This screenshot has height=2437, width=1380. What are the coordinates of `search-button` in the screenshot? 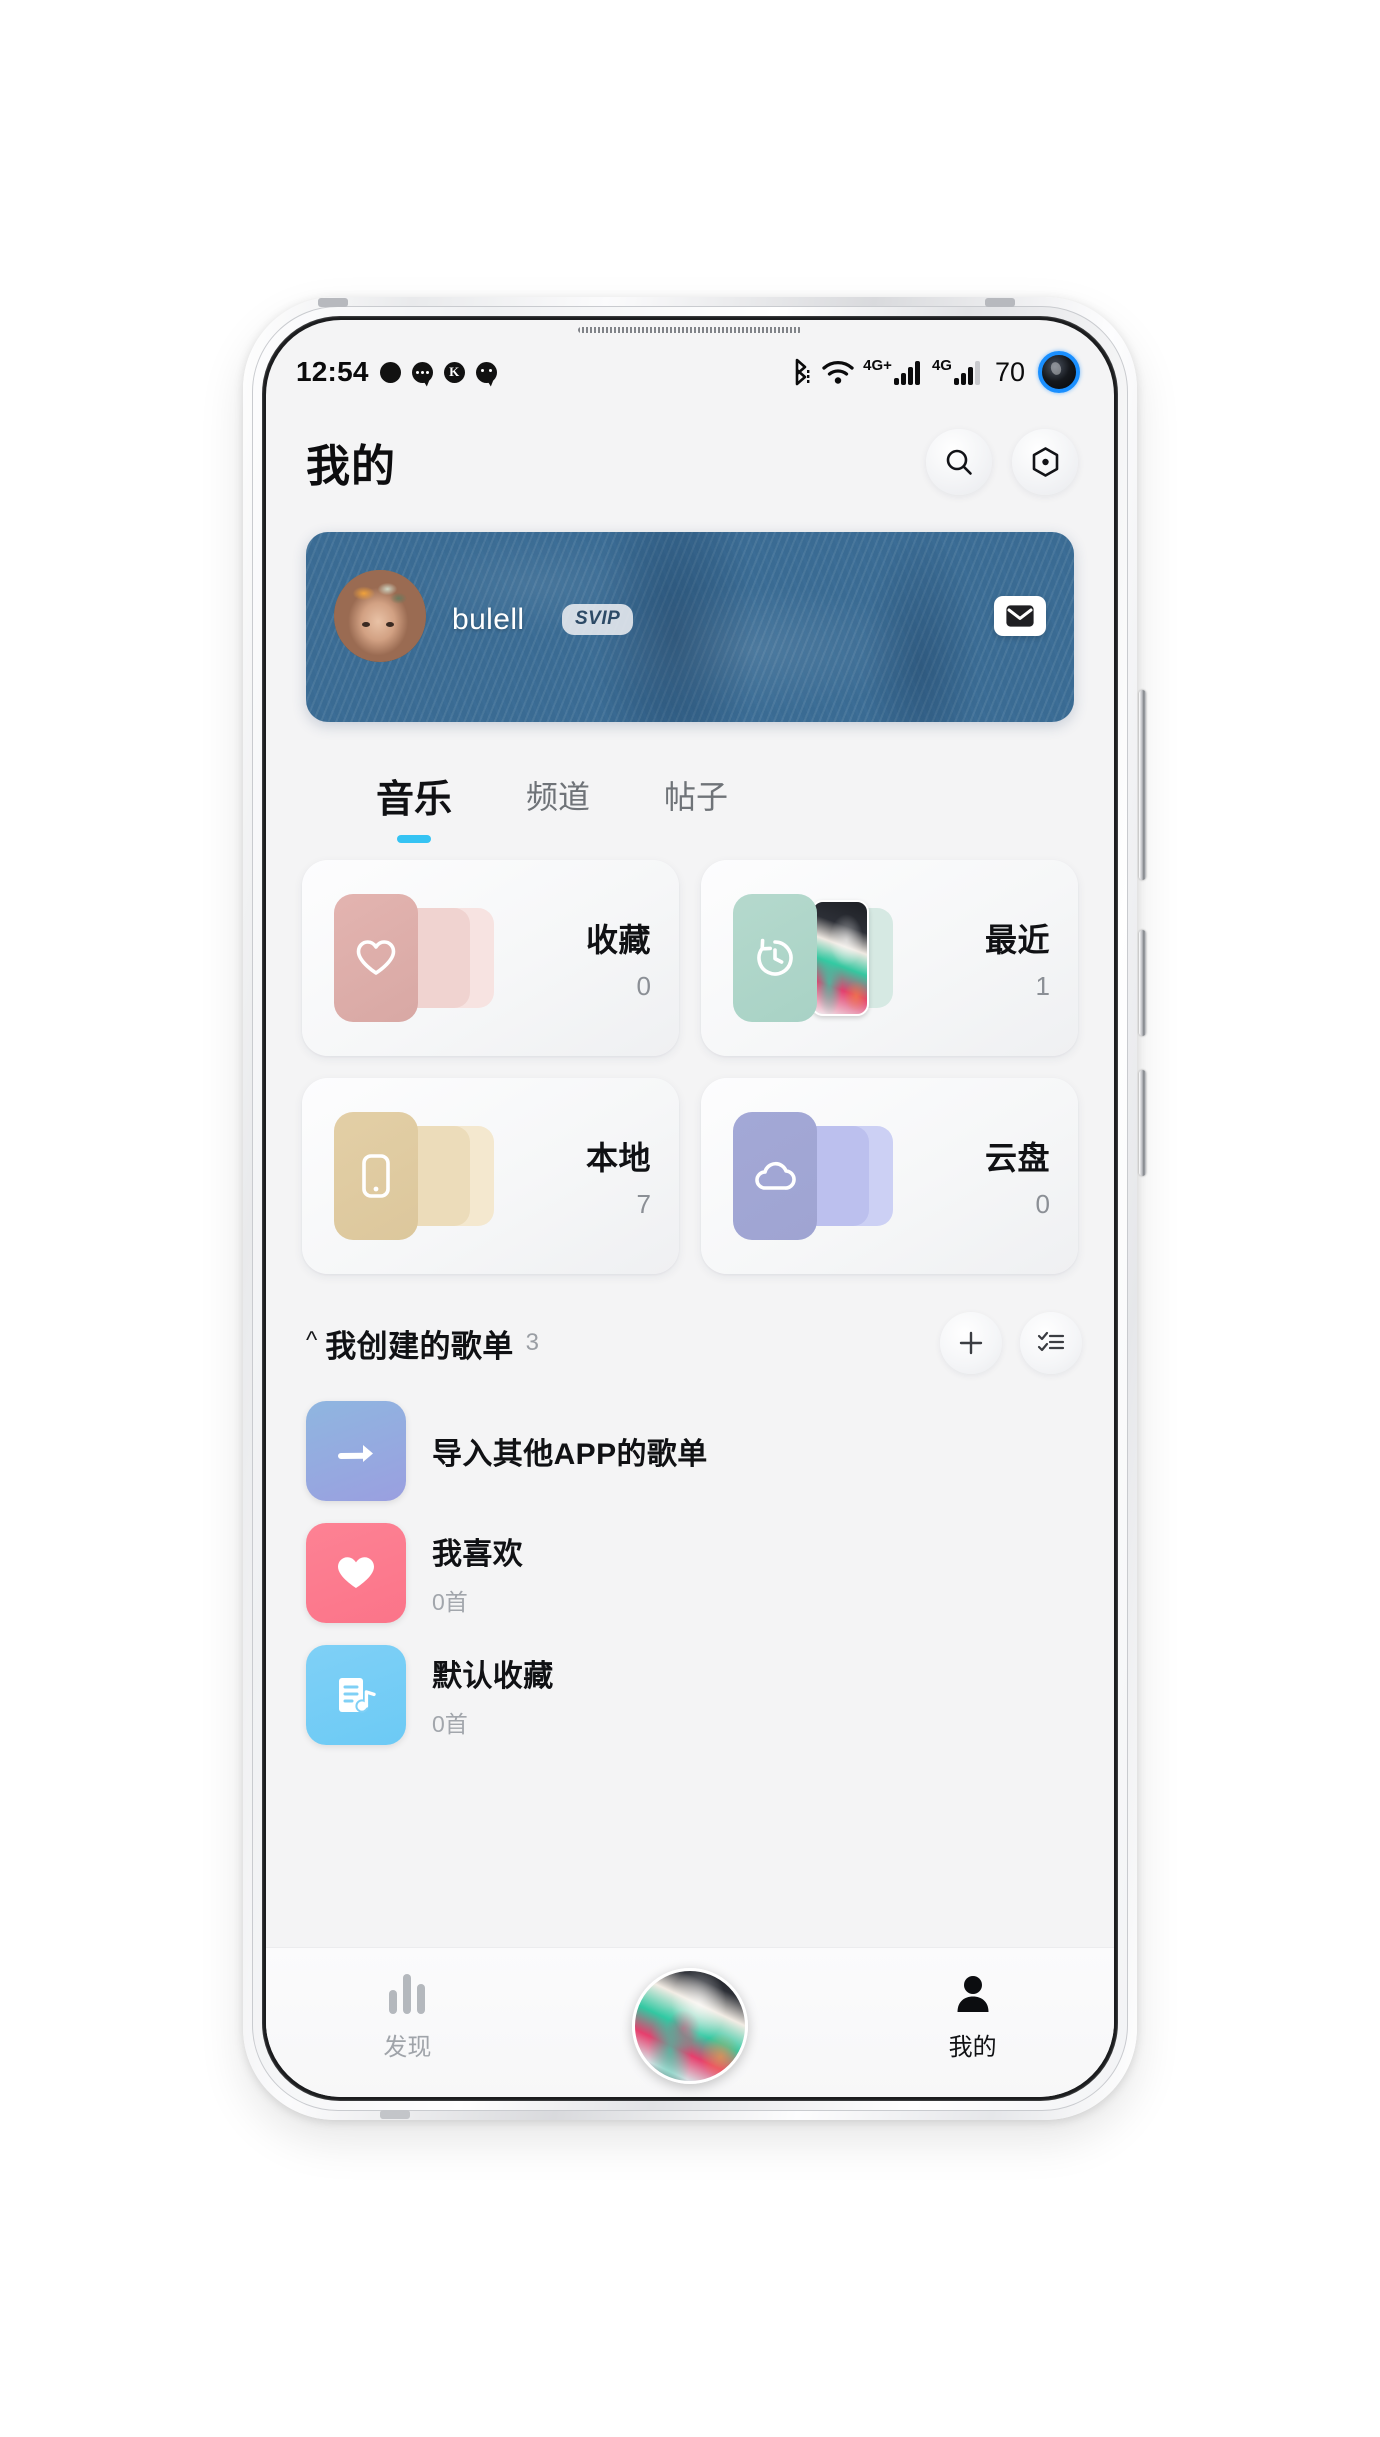 It's located at (959, 462).